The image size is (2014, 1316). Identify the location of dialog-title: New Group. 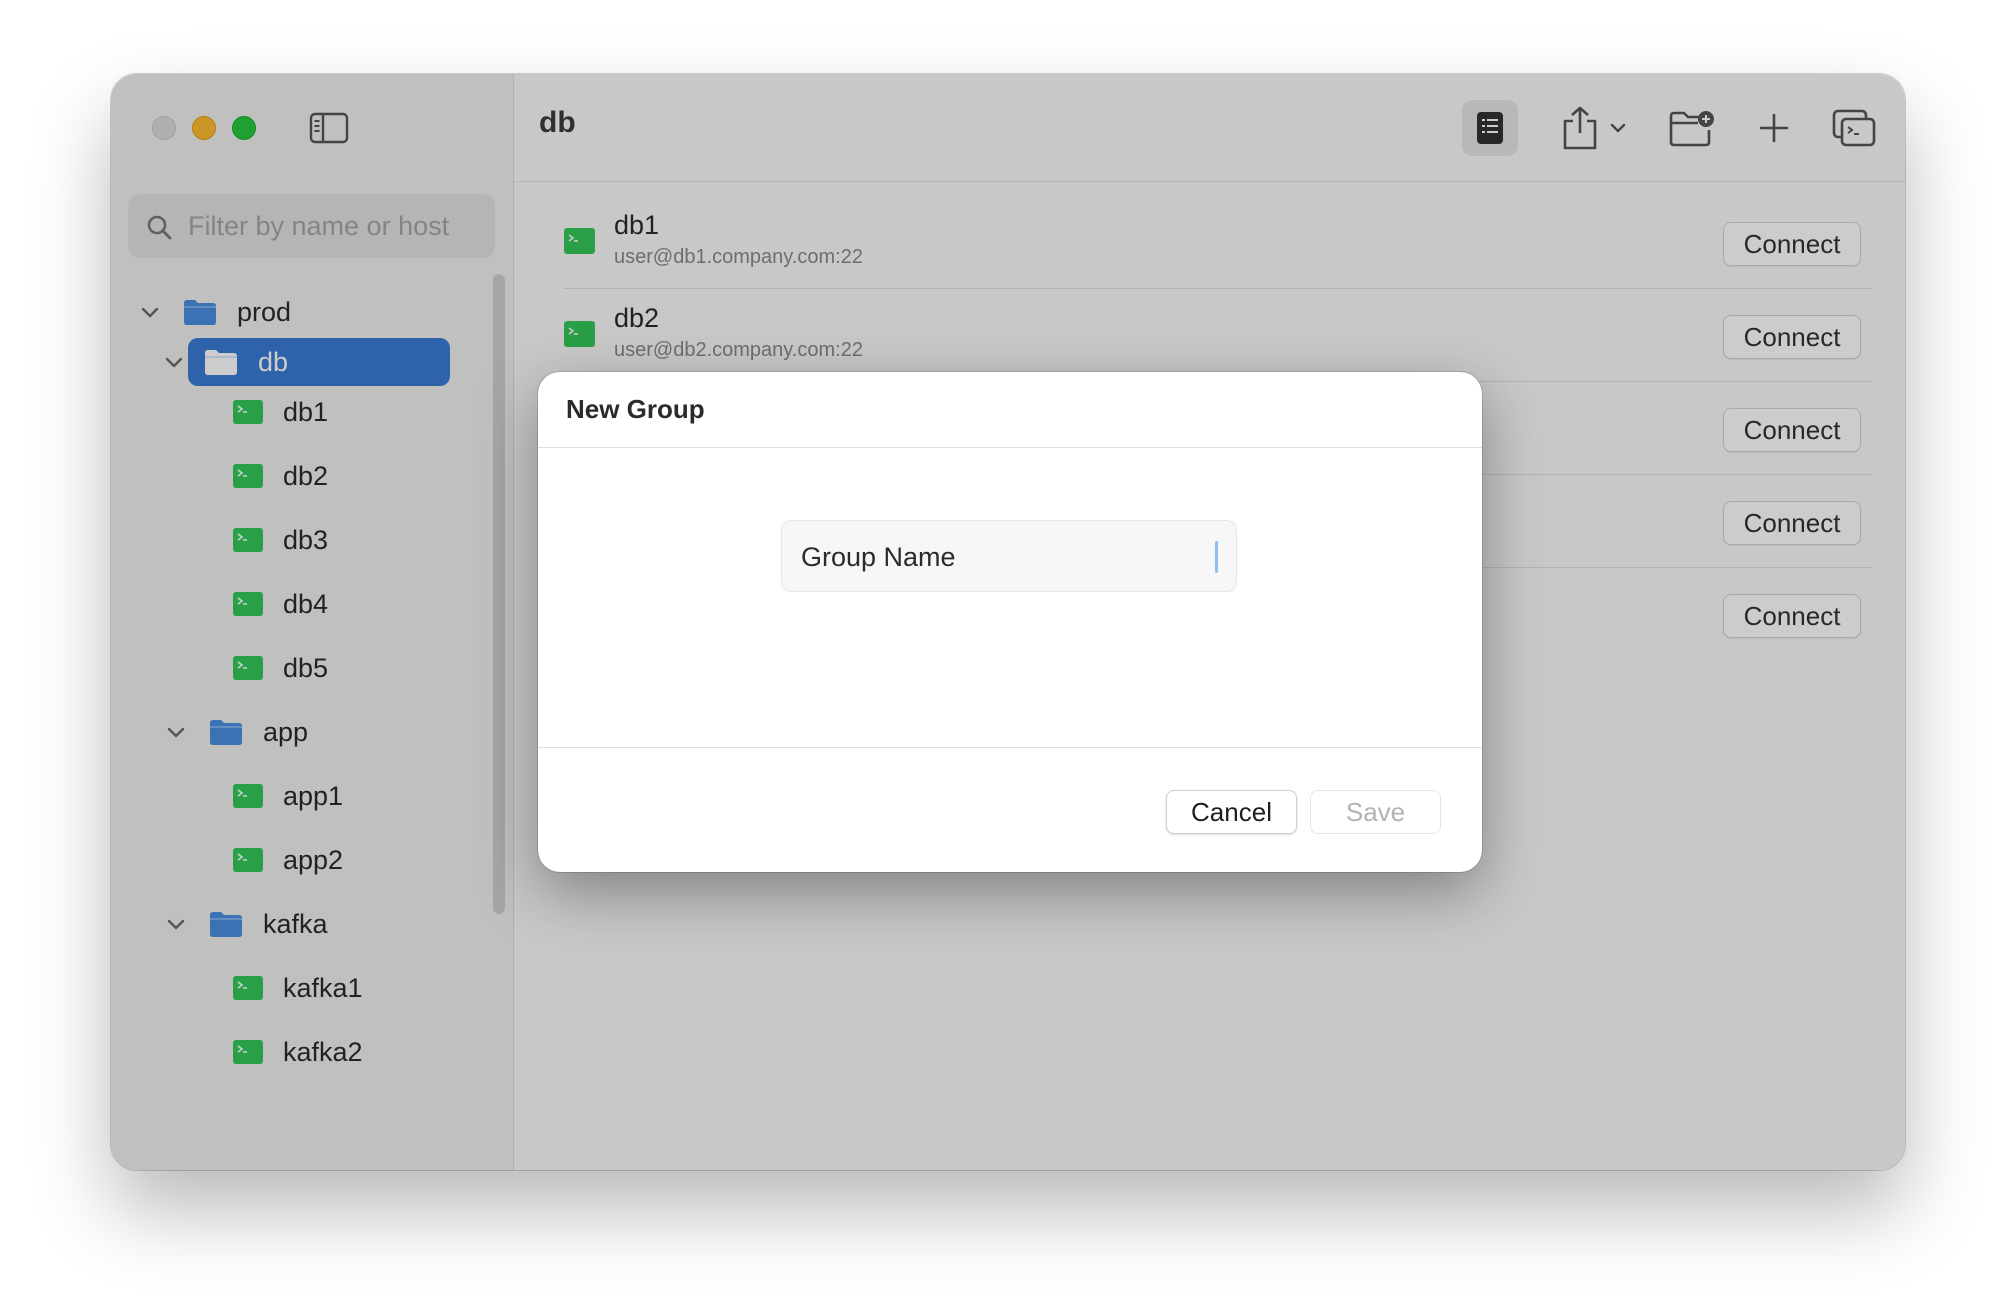
(635, 409).